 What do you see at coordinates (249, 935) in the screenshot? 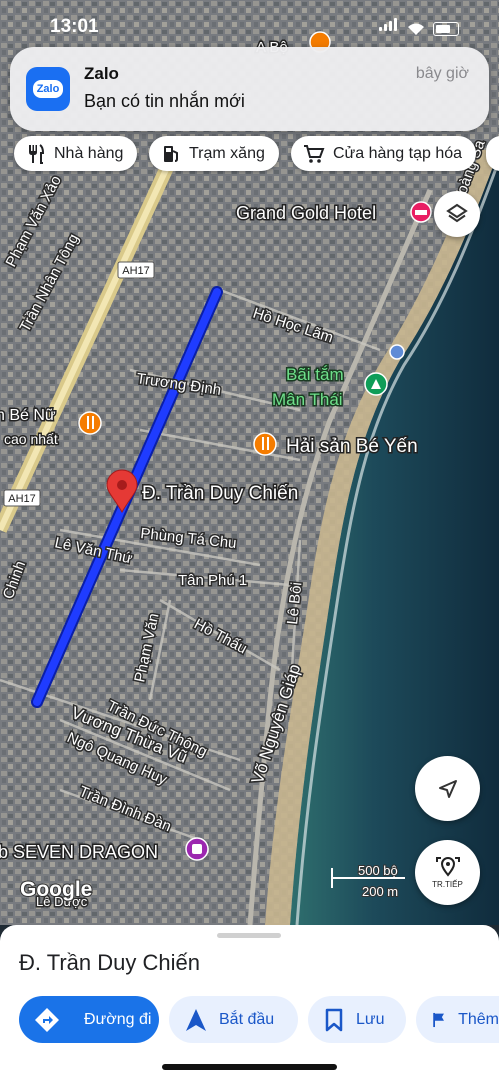
I see `sheet-drag-handle` at bounding box center [249, 935].